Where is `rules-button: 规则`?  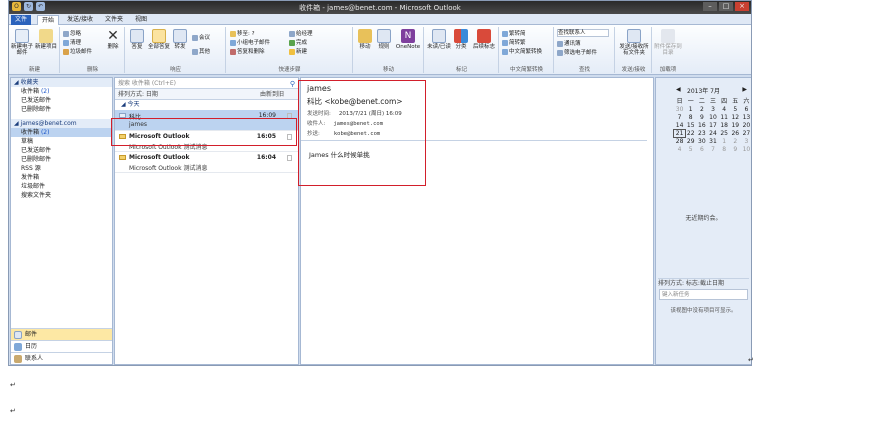
rules-button: 规则 is located at coordinates (384, 39).